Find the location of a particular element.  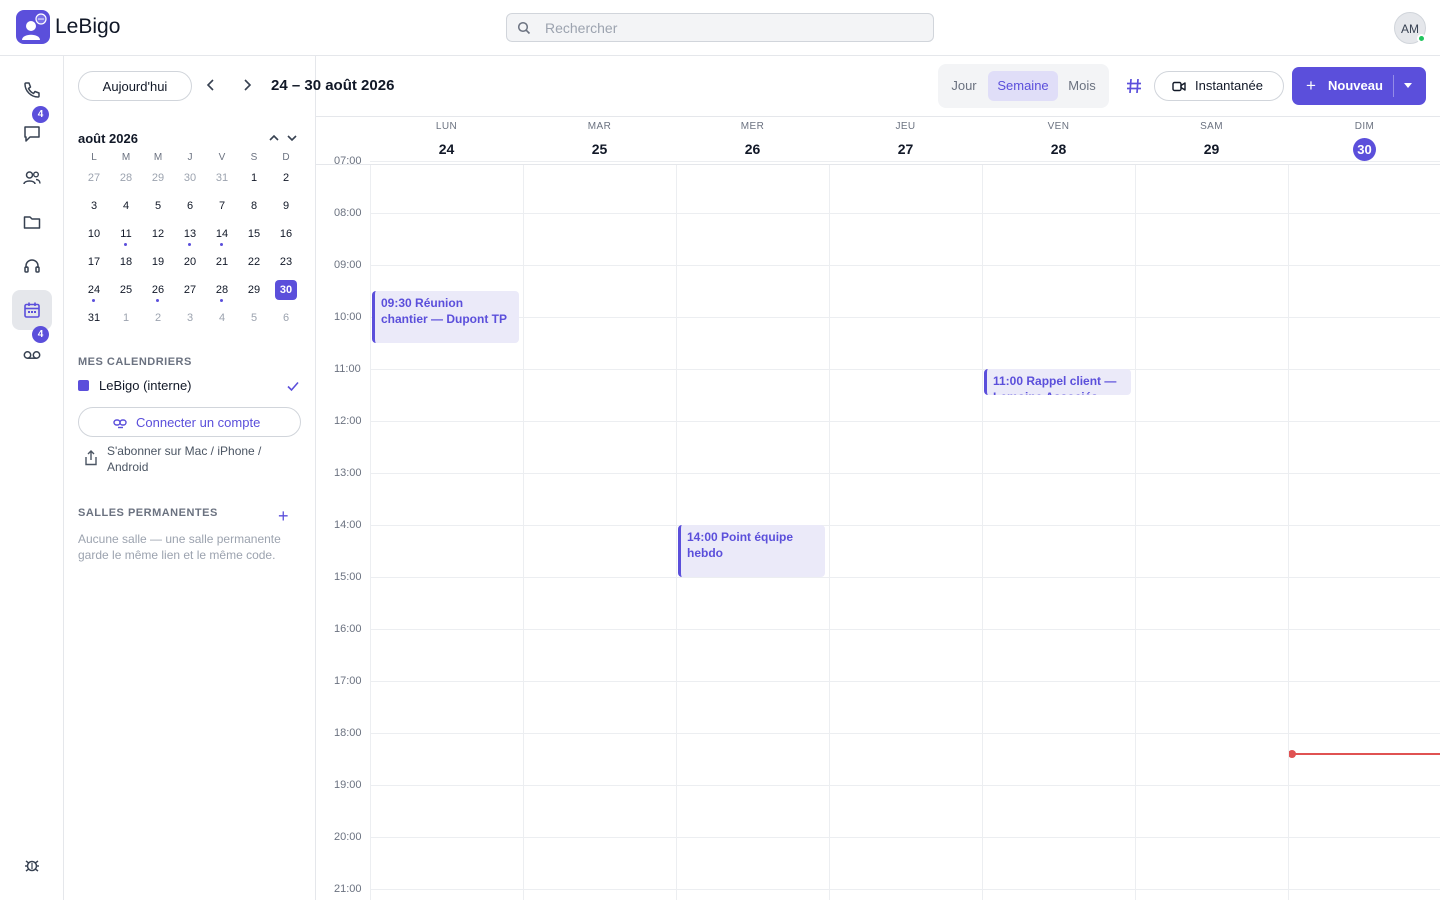

nav-calendar is located at coordinates (32, 310).